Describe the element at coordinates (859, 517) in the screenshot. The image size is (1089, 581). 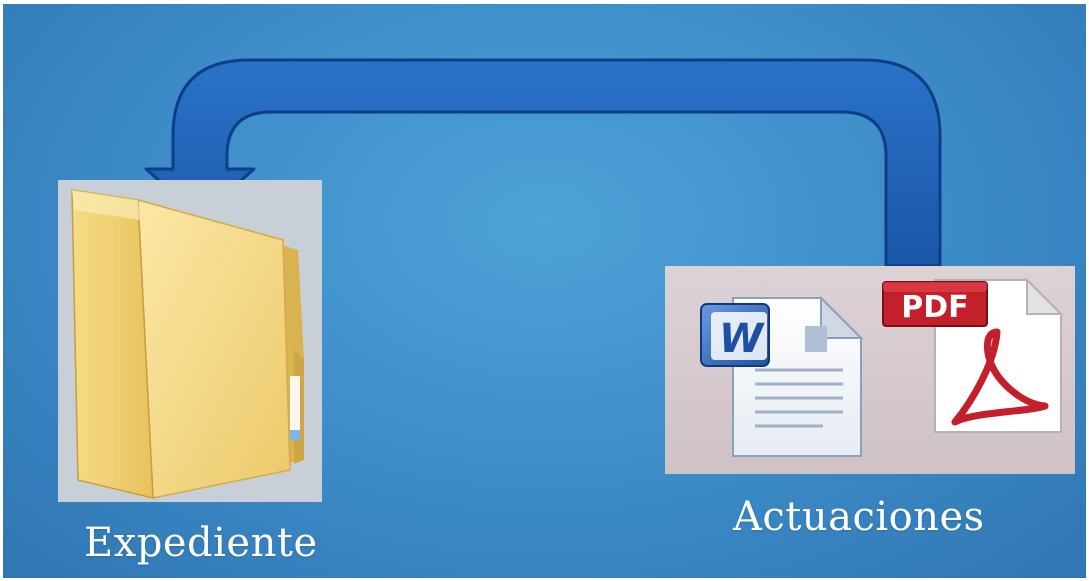
I see `actuaciones-label: Actuaciones` at that location.